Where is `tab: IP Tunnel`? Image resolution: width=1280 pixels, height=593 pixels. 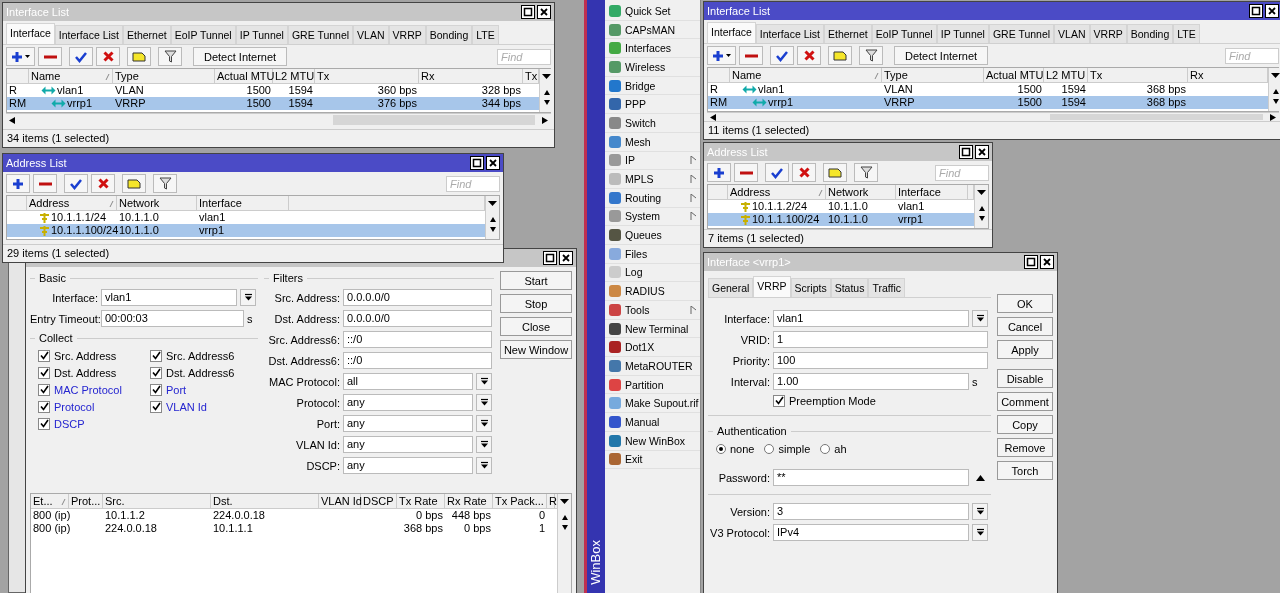 tab: IP Tunnel is located at coordinates (261, 34).